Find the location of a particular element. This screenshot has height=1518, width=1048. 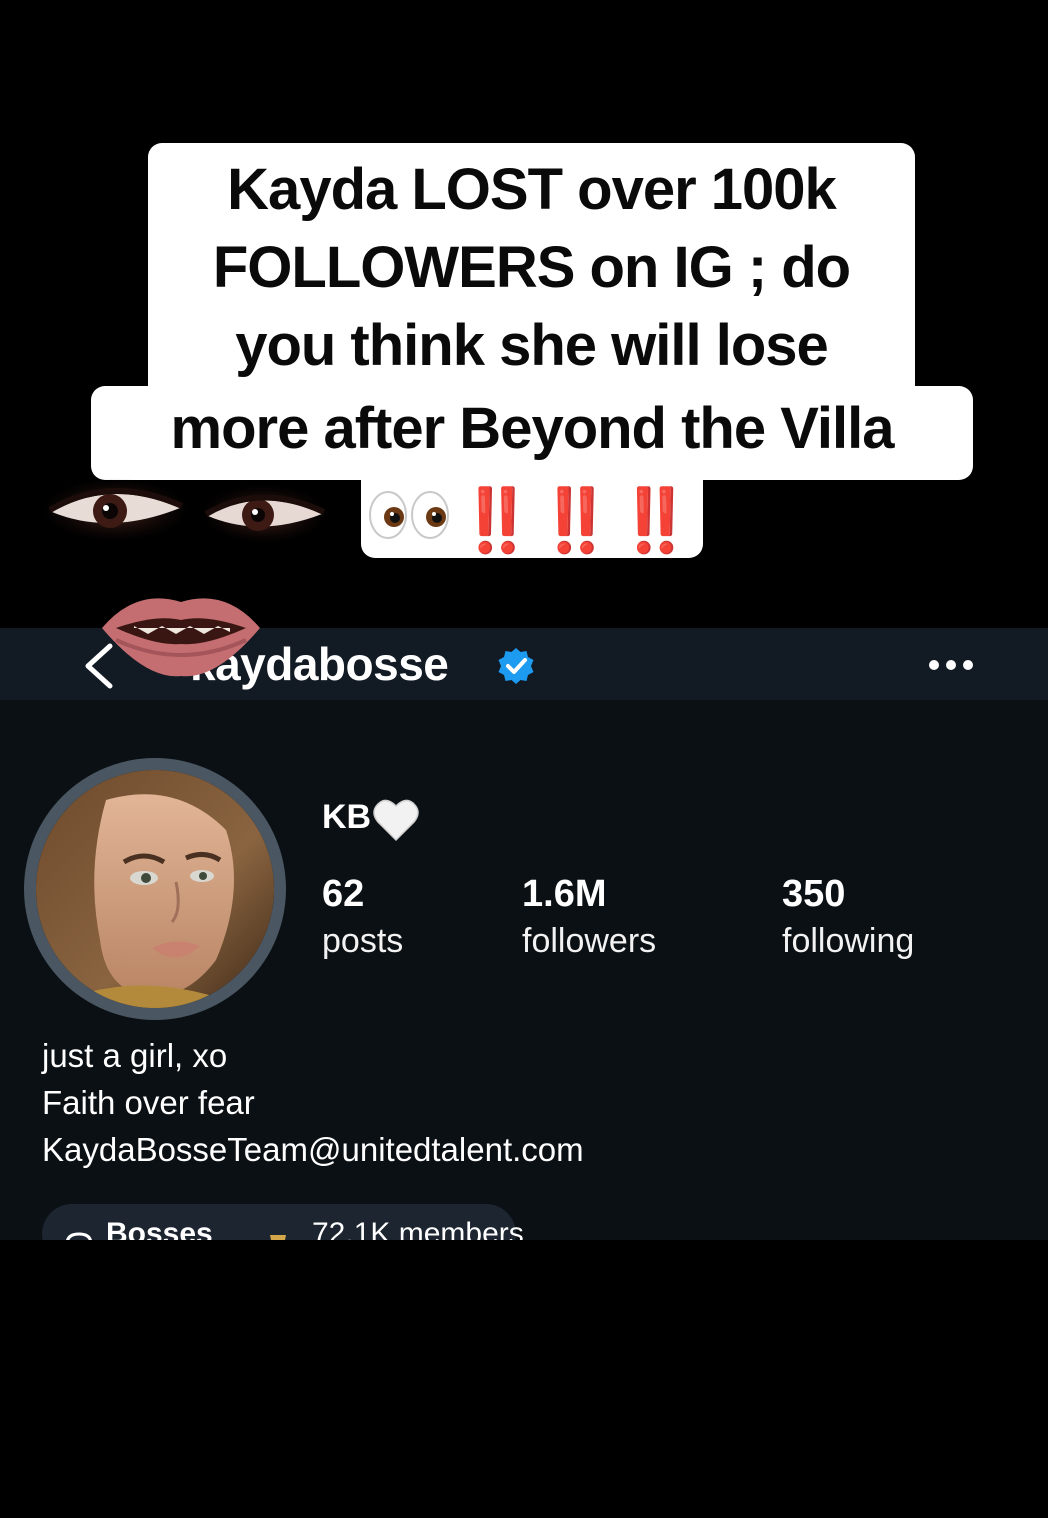

channel-name: Bosses is located at coordinates (159, 1228).